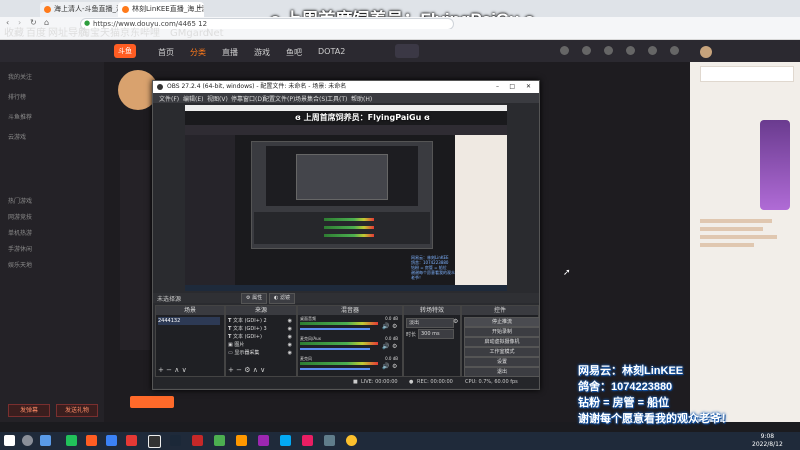 This screenshot has width=800, height=450. I want to click on close-icon: ✕, so click(528, 87).